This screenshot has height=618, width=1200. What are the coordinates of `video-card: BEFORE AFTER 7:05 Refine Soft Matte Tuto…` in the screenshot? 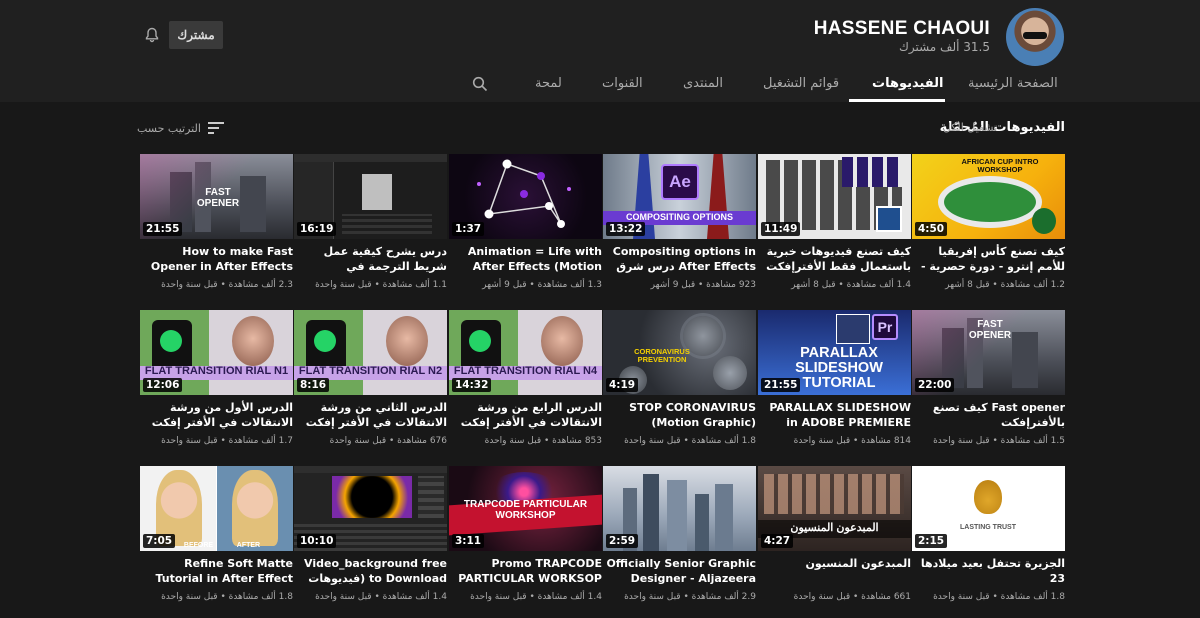 It's located at (216, 541).